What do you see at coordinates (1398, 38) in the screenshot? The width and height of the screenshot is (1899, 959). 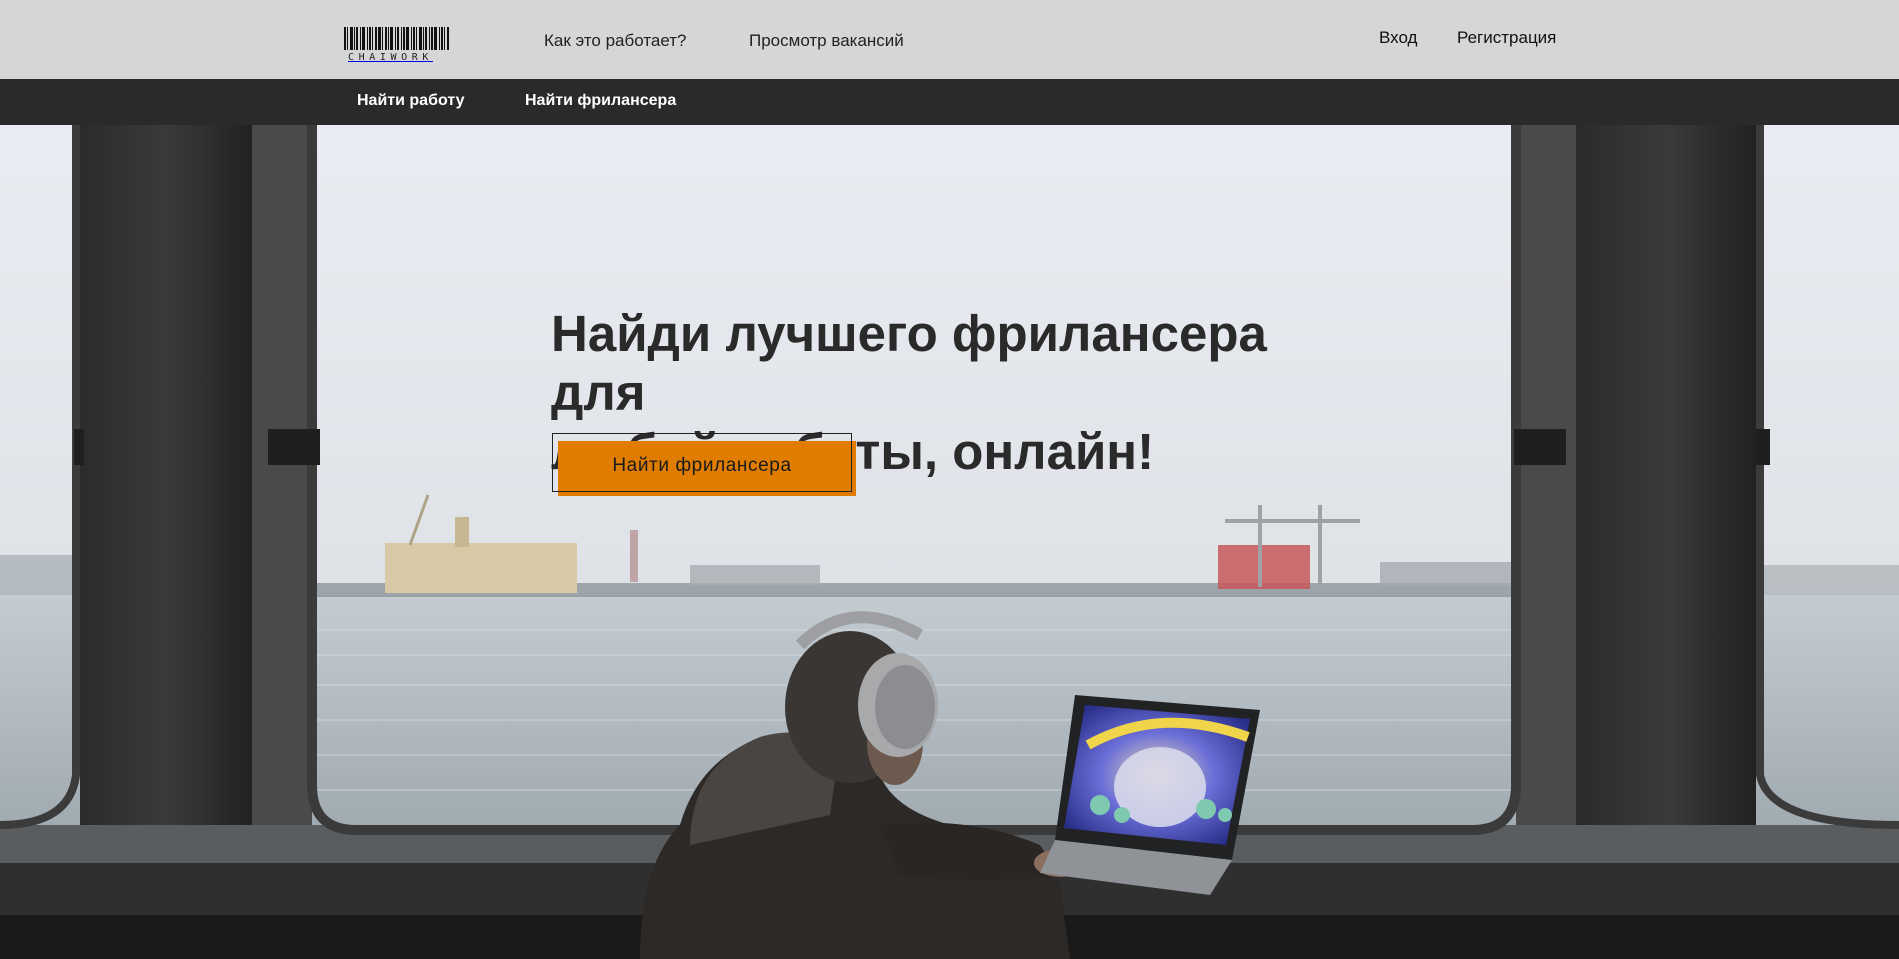 I see `login-link: Вход` at bounding box center [1398, 38].